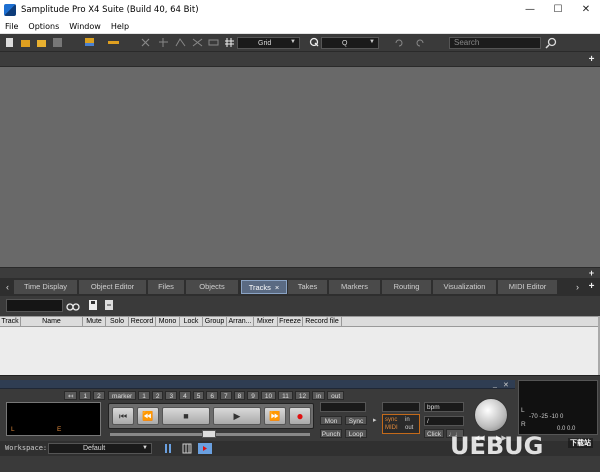  I want to click on tab-tracks: Tracks ×, so click(264, 287).